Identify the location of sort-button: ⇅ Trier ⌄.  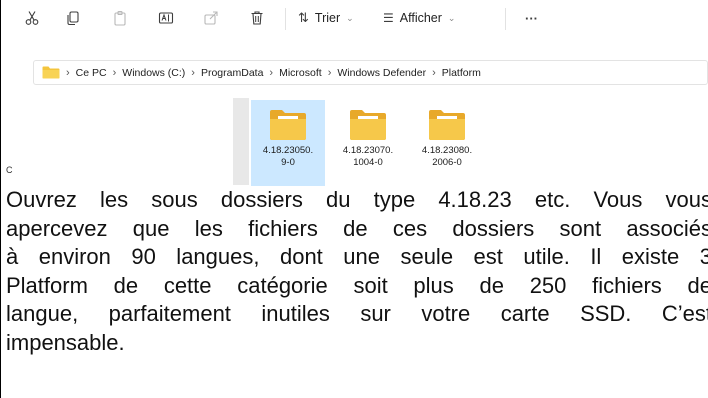
(326, 18).